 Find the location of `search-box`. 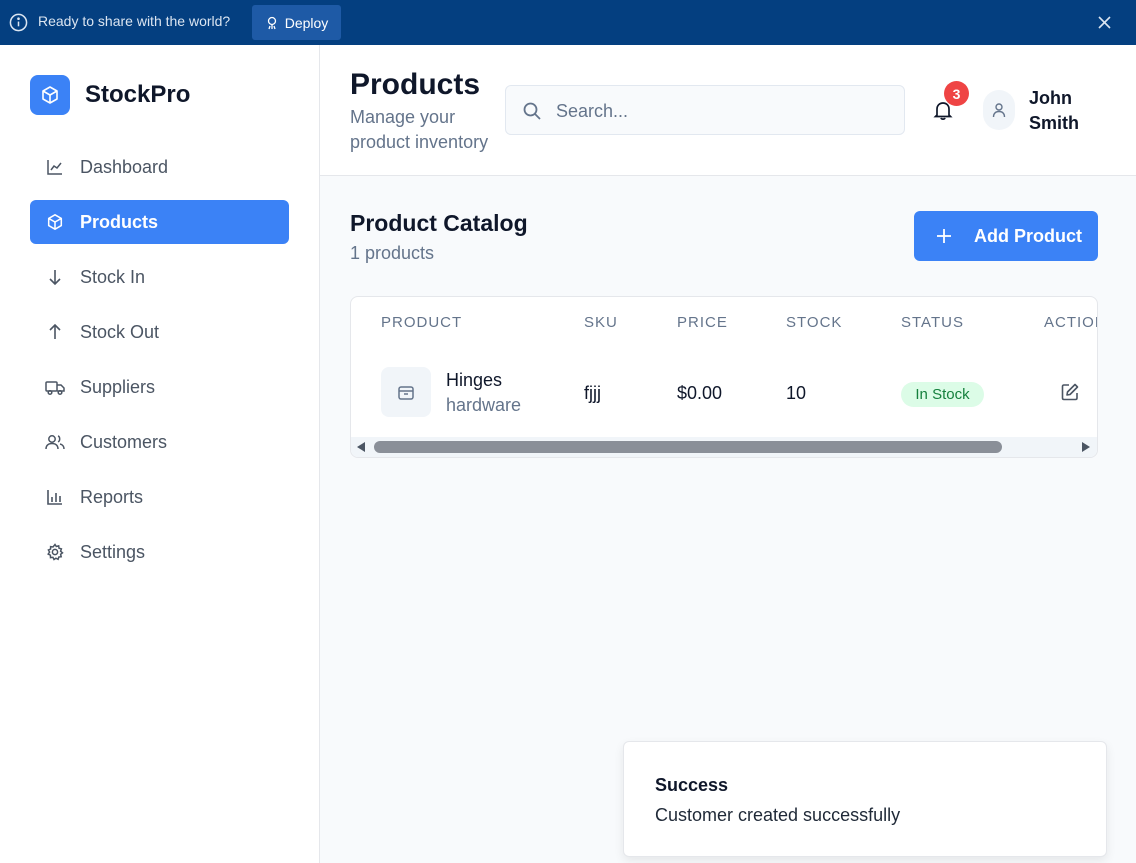

search-box is located at coordinates (705, 110).